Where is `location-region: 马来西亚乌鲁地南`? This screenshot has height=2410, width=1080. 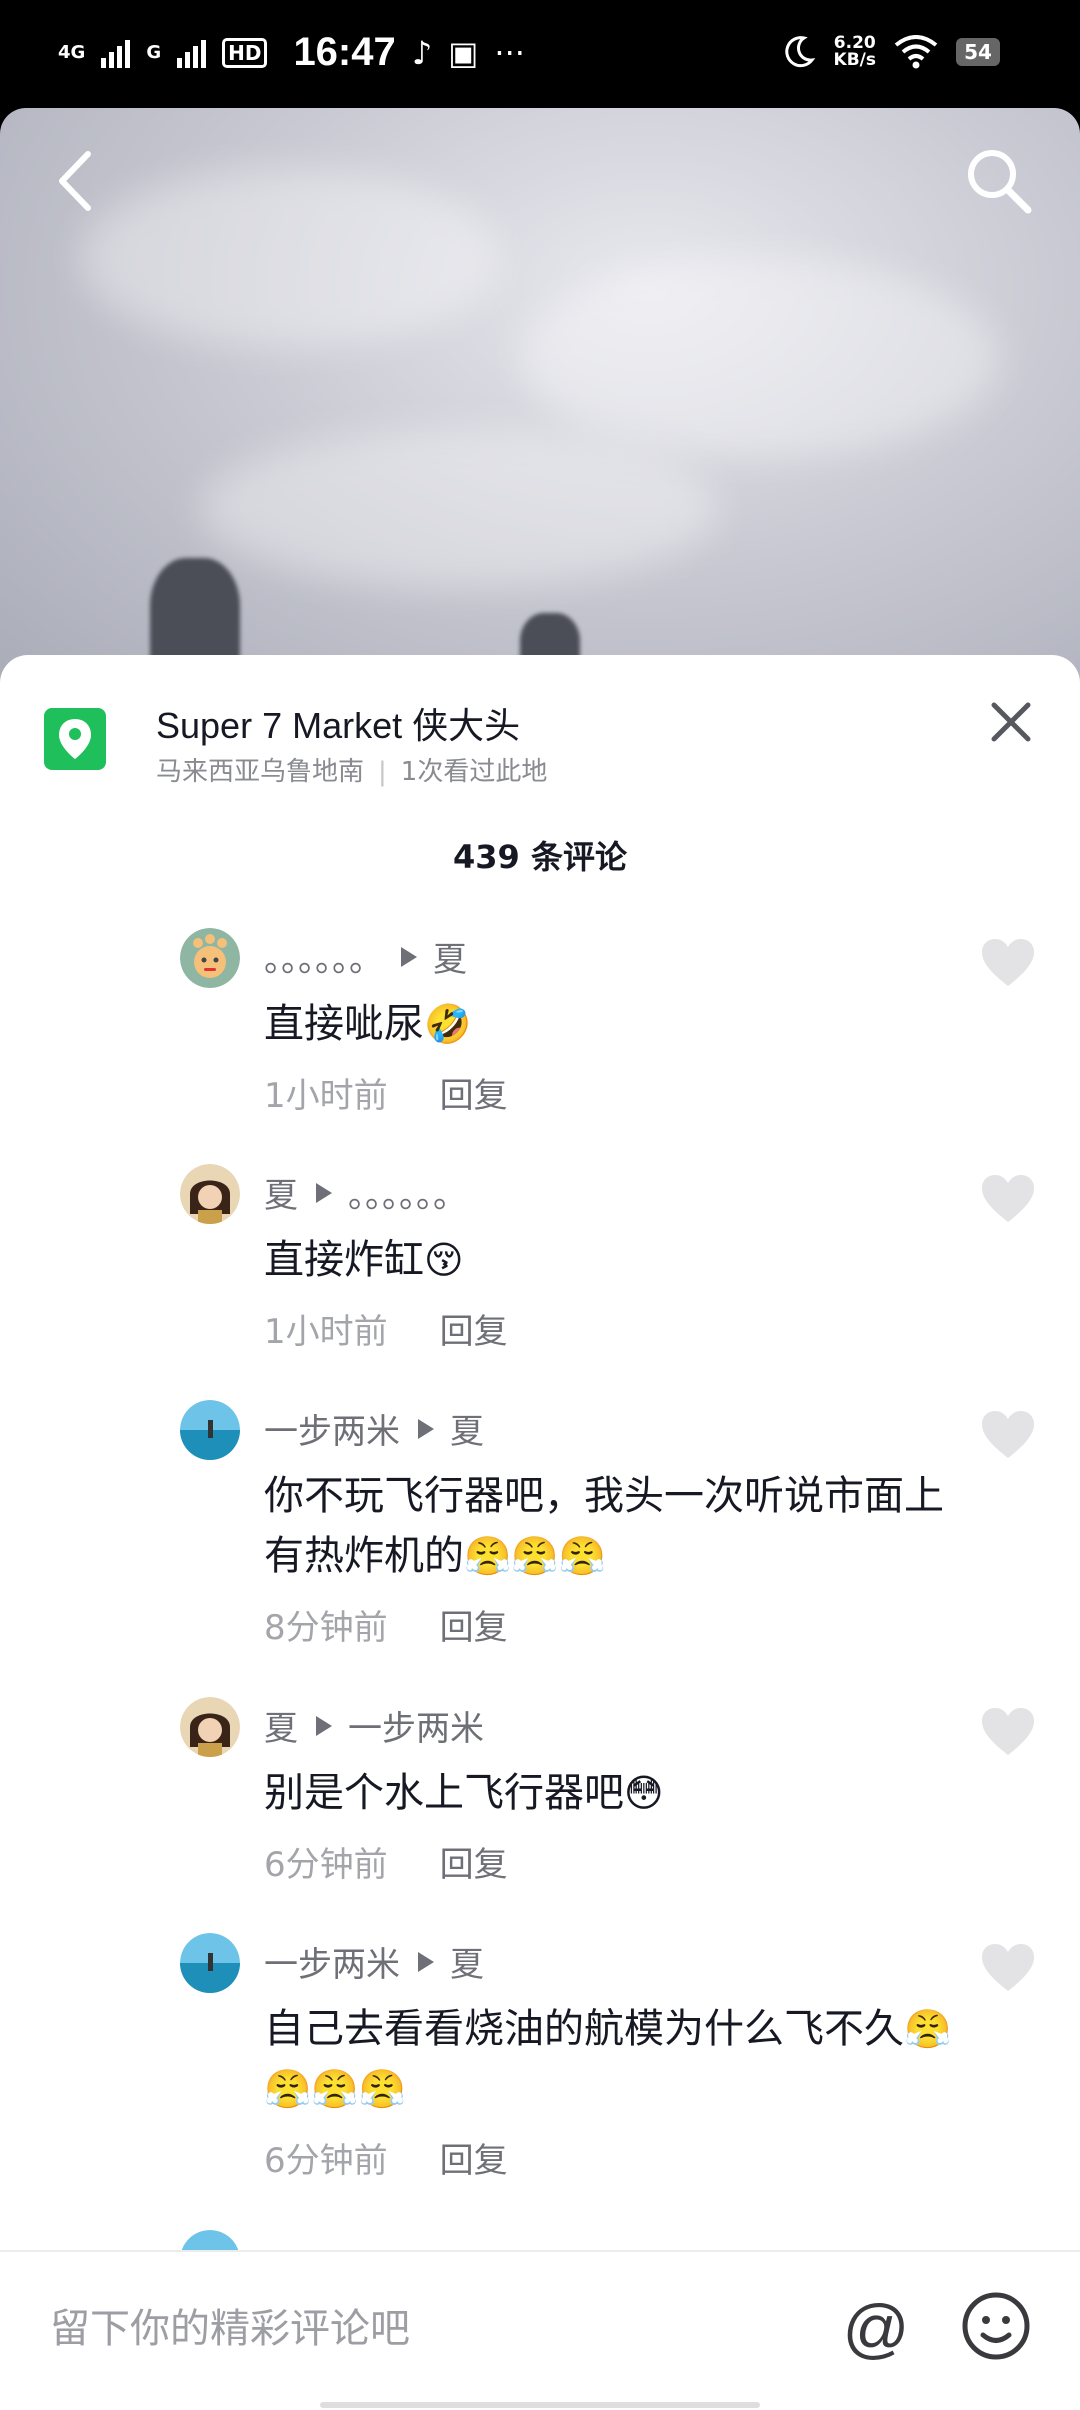
location-region: 马来西亚乌鲁地南 is located at coordinates (260, 772).